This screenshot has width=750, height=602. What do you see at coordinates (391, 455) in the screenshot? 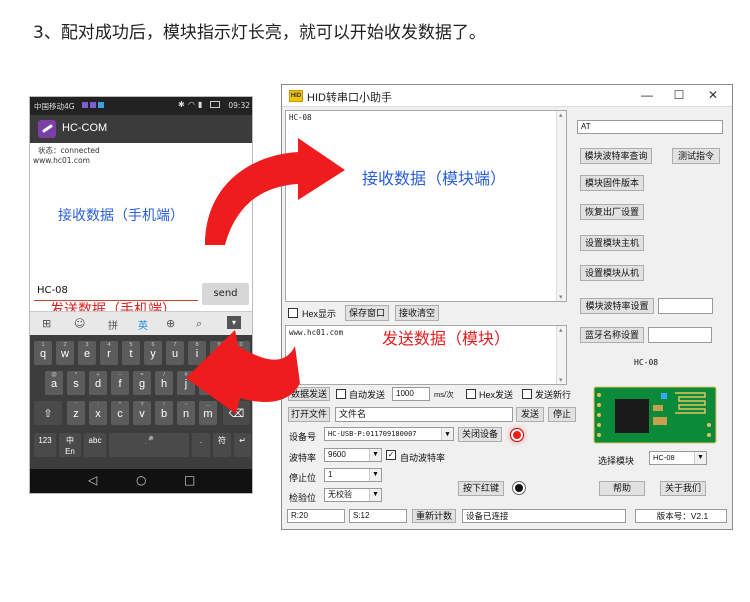
I see `auto-baud-checkbox: ✓` at bounding box center [391, 455].